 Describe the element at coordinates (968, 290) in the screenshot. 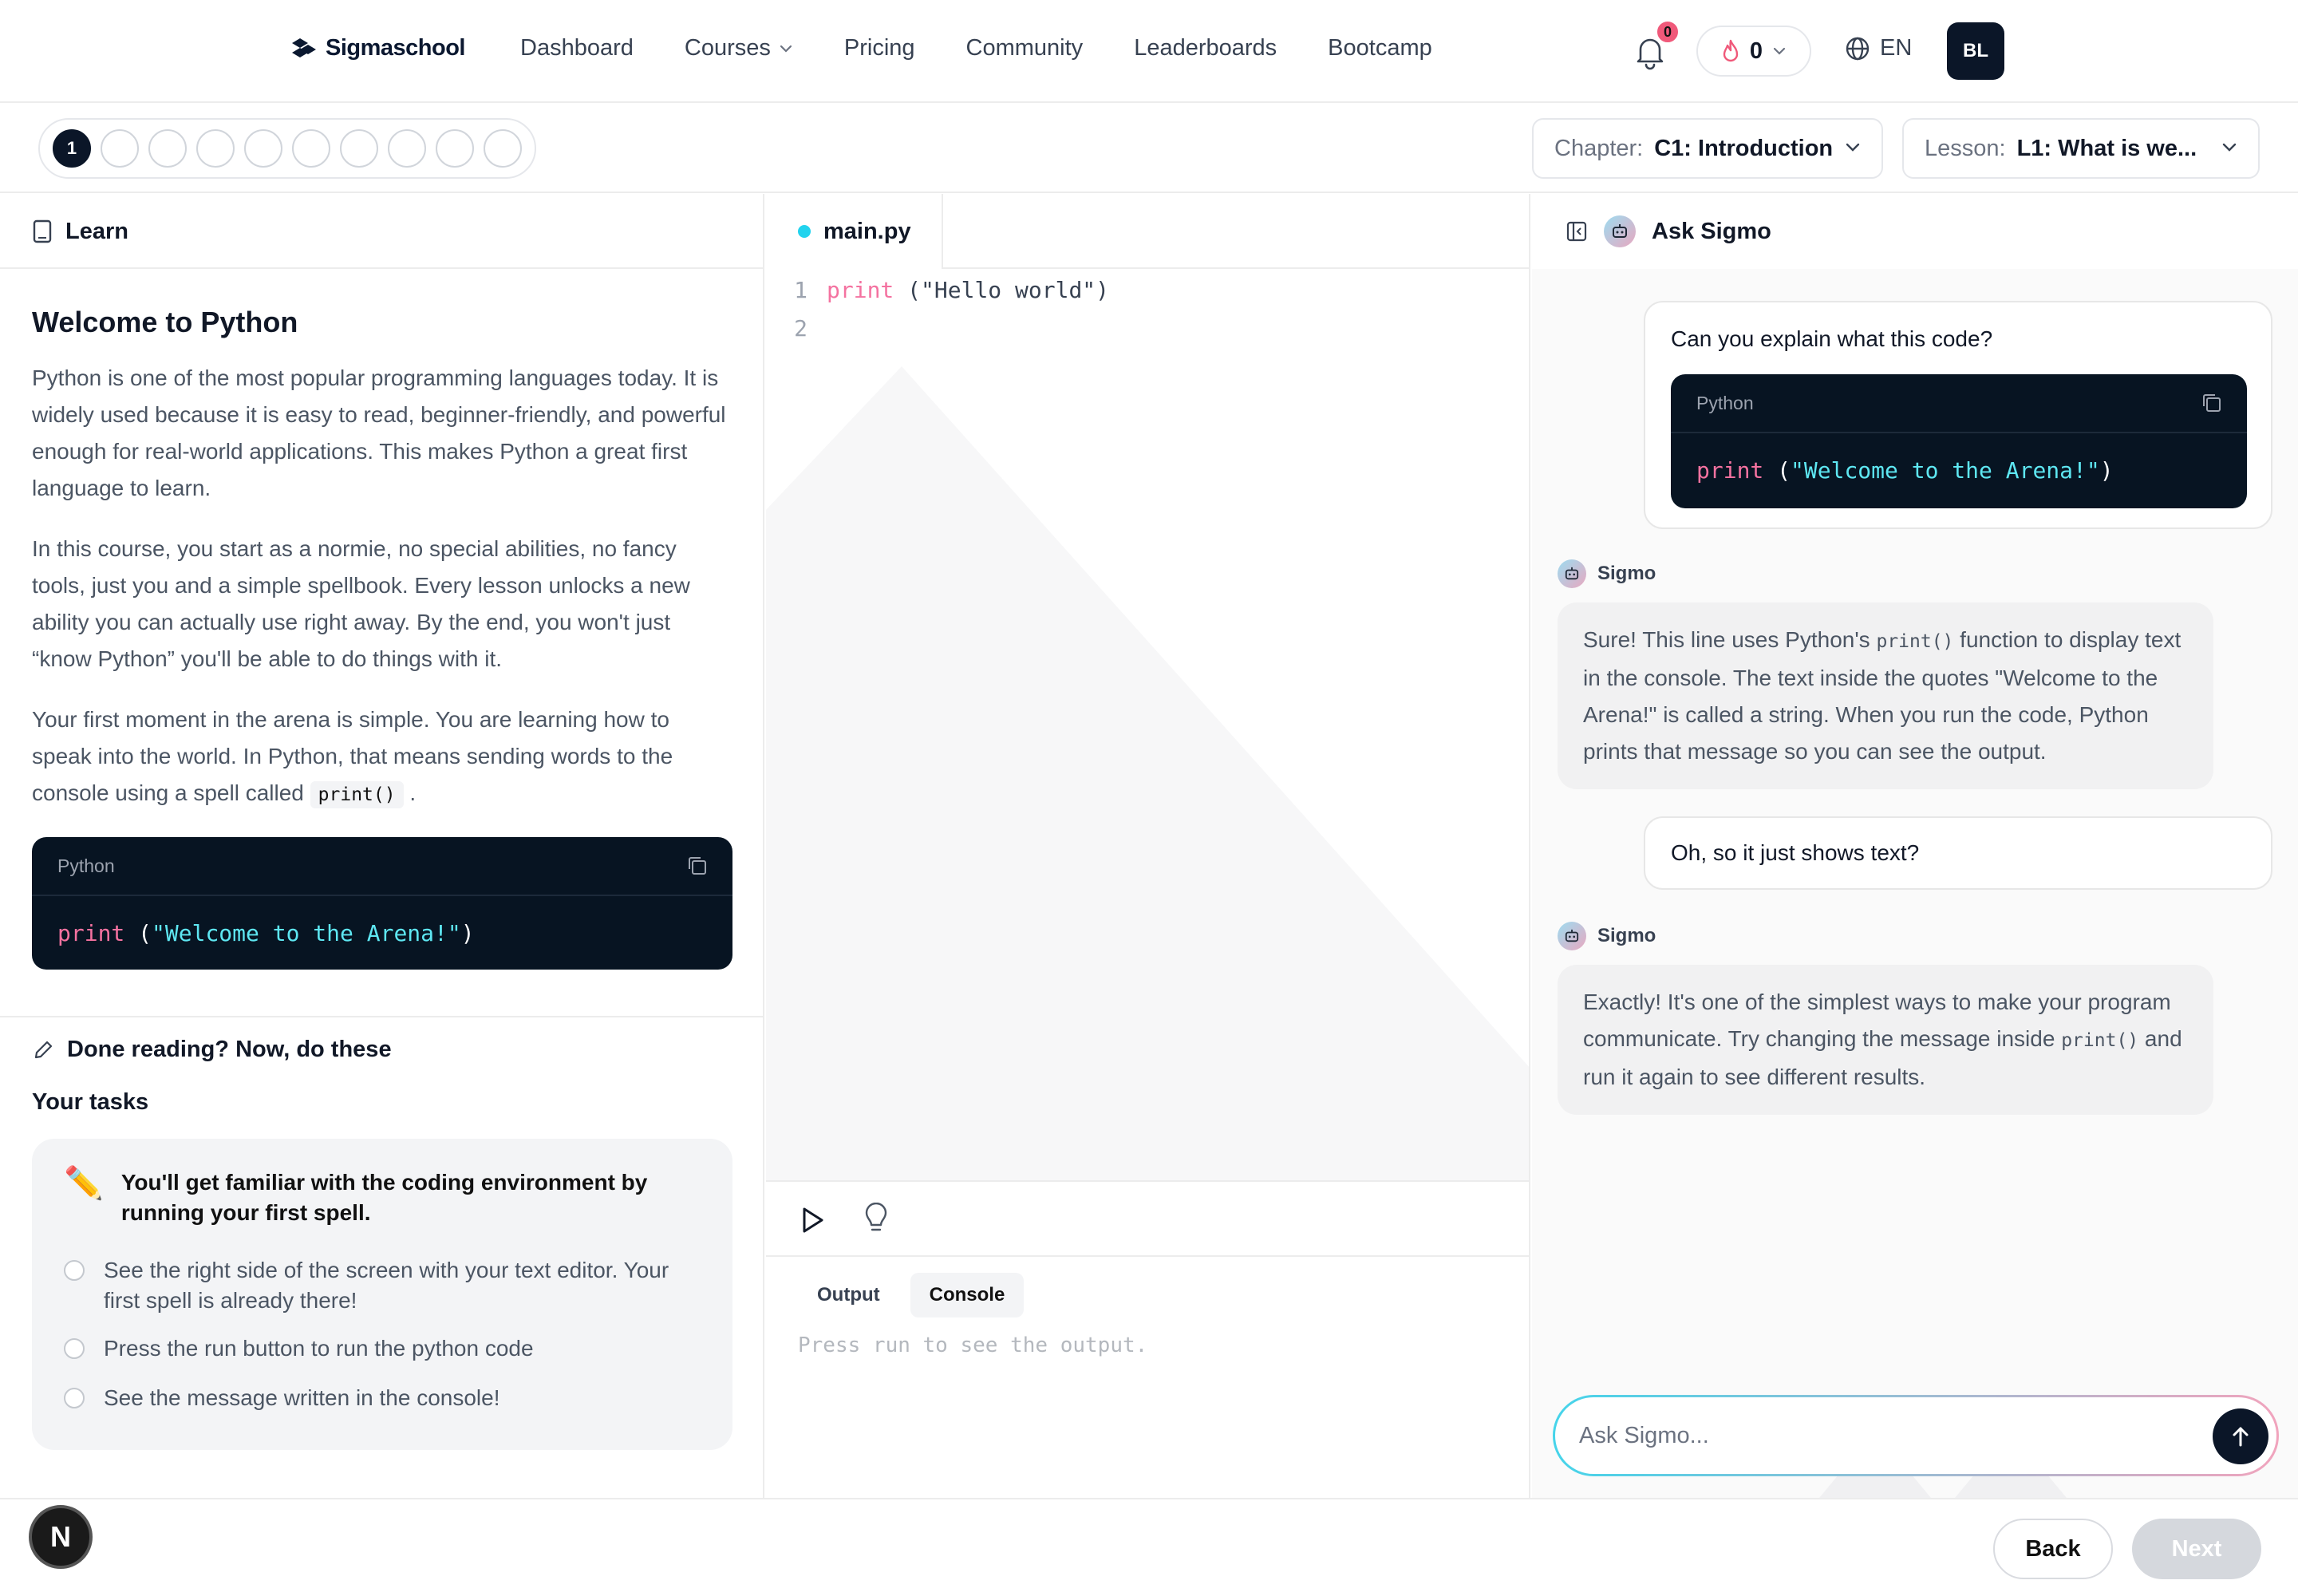

I see `code-line-text: print ("Hello world")` at that location.